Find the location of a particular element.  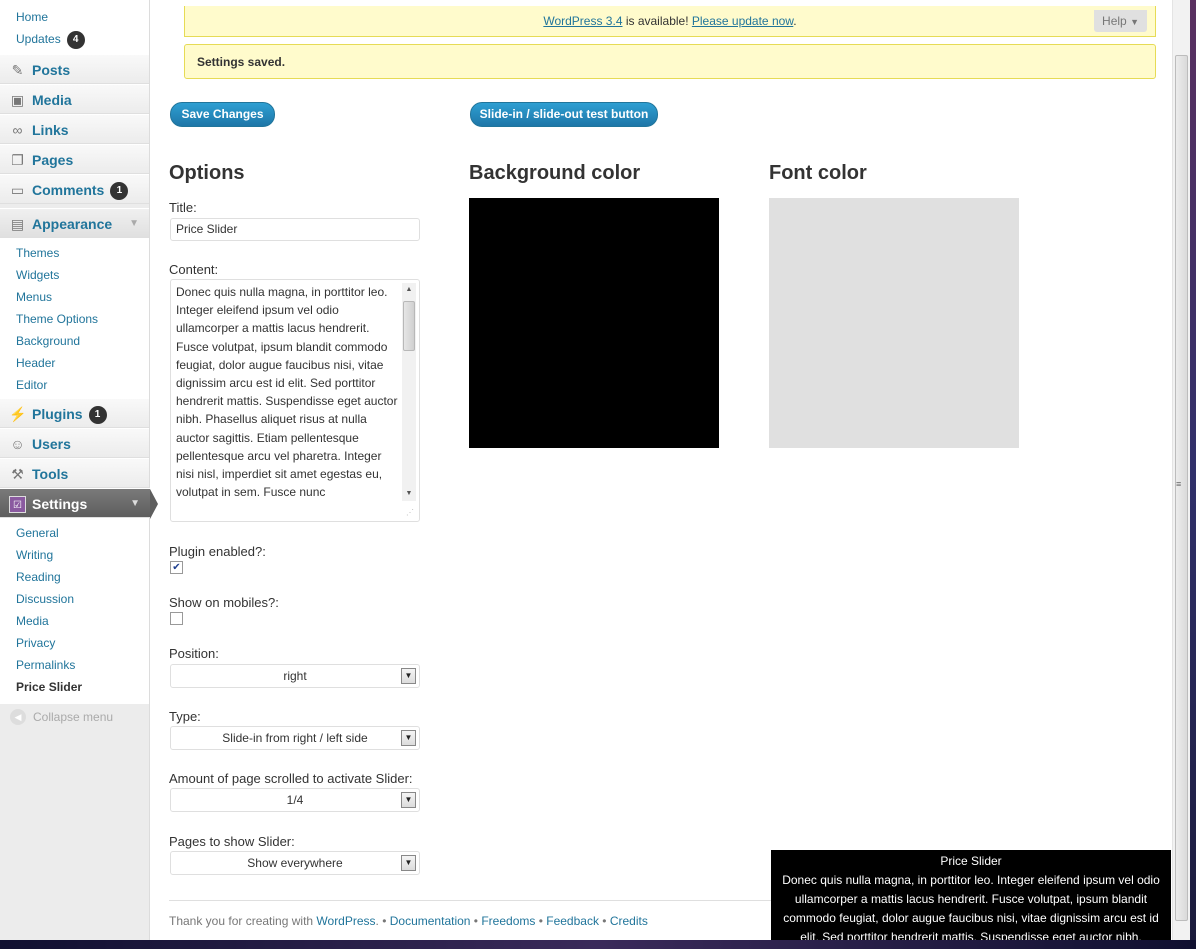

type-label: Type: is located at coordinates (185, 716).